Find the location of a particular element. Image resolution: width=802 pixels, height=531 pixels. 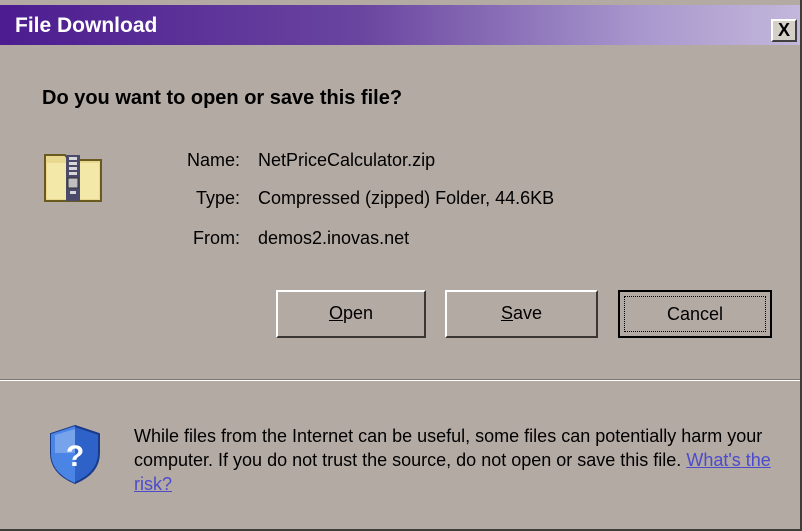

from-label: From: is located at coordinates (216, 238).